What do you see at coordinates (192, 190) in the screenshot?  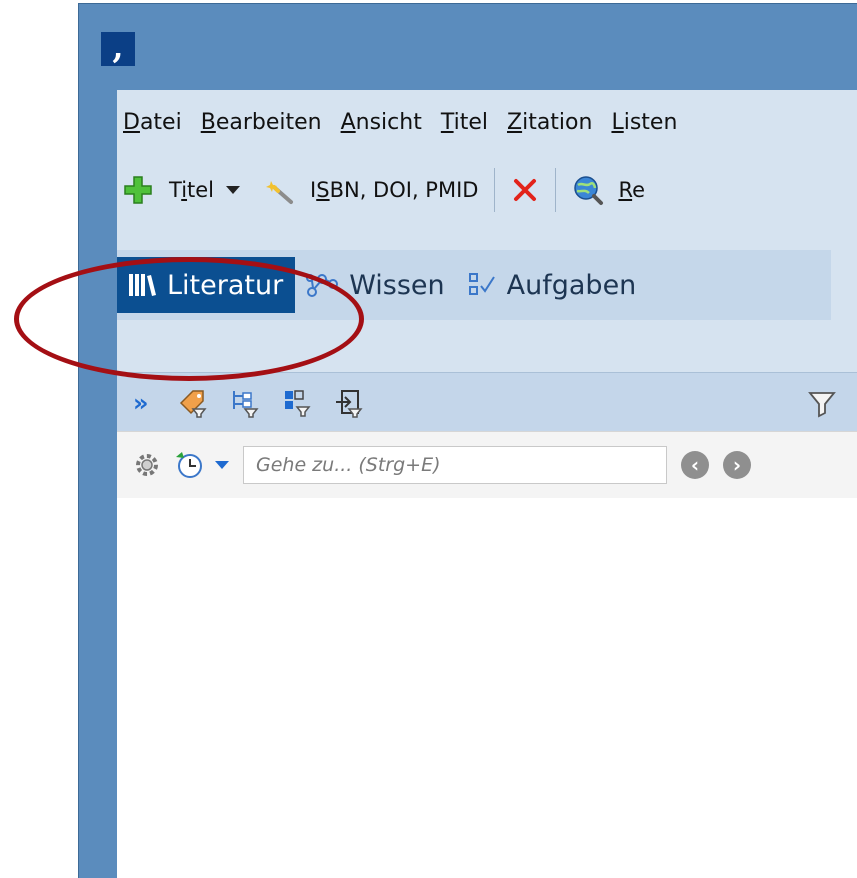 I see `add-title-label: Titel` at bounding box center [192, 190].